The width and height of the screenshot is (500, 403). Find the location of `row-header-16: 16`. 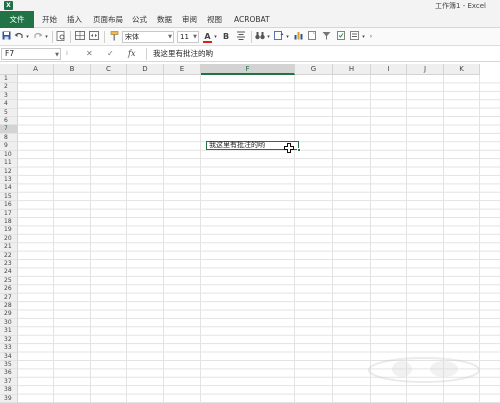

row-header-16: 16 is located at coordinates (9, 205).